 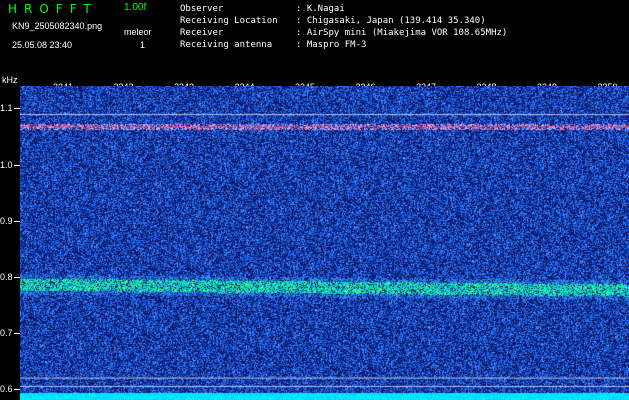 I want to click on detection-count: 1, so click(x=143, y=45).